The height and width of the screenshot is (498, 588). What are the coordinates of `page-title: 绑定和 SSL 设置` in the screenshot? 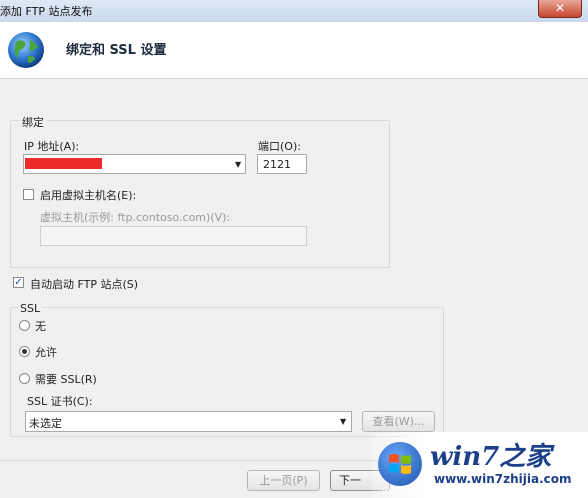 It's located at (116, 50).